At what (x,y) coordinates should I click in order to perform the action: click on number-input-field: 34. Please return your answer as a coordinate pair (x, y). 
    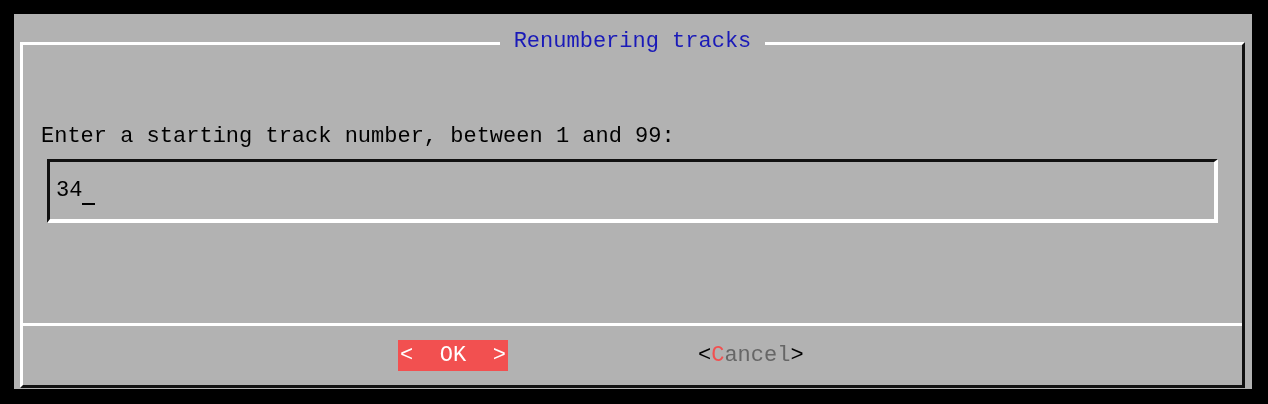
    Looking at the image, I should click on (632, 191).